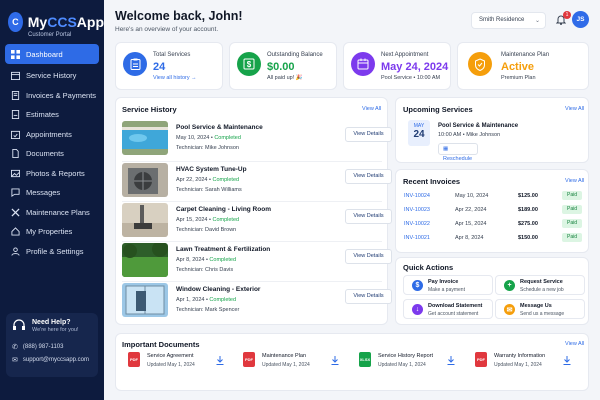 The height and width of the screenshot is (400, 600). I want to click on sidebar-item-messages: Messages, so click(52, 193).